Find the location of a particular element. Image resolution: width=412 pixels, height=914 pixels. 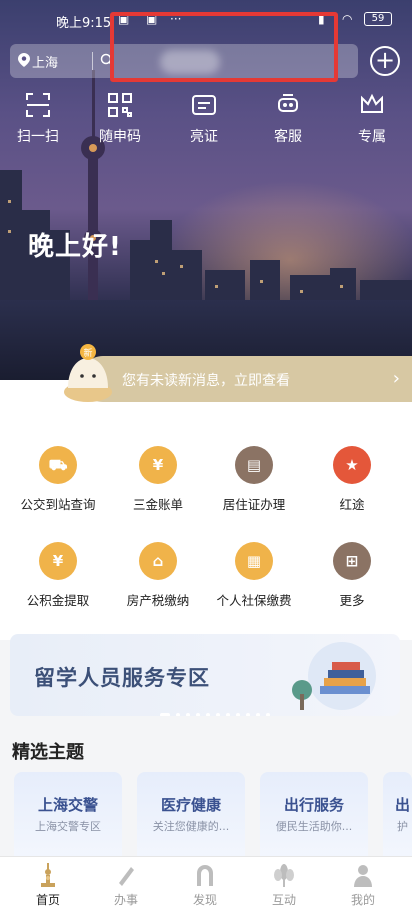

service-label: 个人社保缴费 is located at coordinates (254, 600).